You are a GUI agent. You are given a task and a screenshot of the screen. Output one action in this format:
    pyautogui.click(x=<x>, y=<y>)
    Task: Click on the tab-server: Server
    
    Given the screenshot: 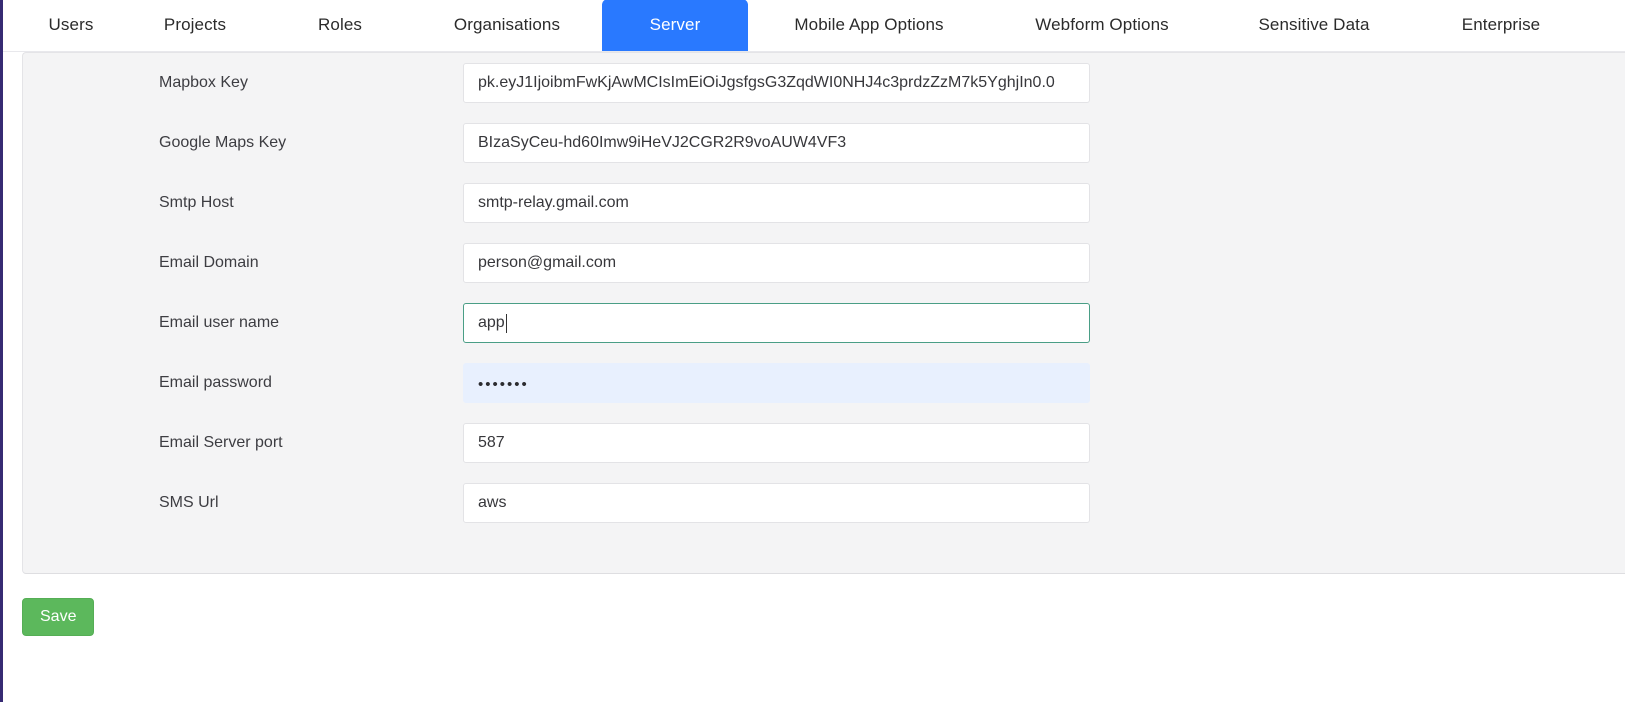 What is the action you would take?
    pyautogui.click(x=675, y=25)
    